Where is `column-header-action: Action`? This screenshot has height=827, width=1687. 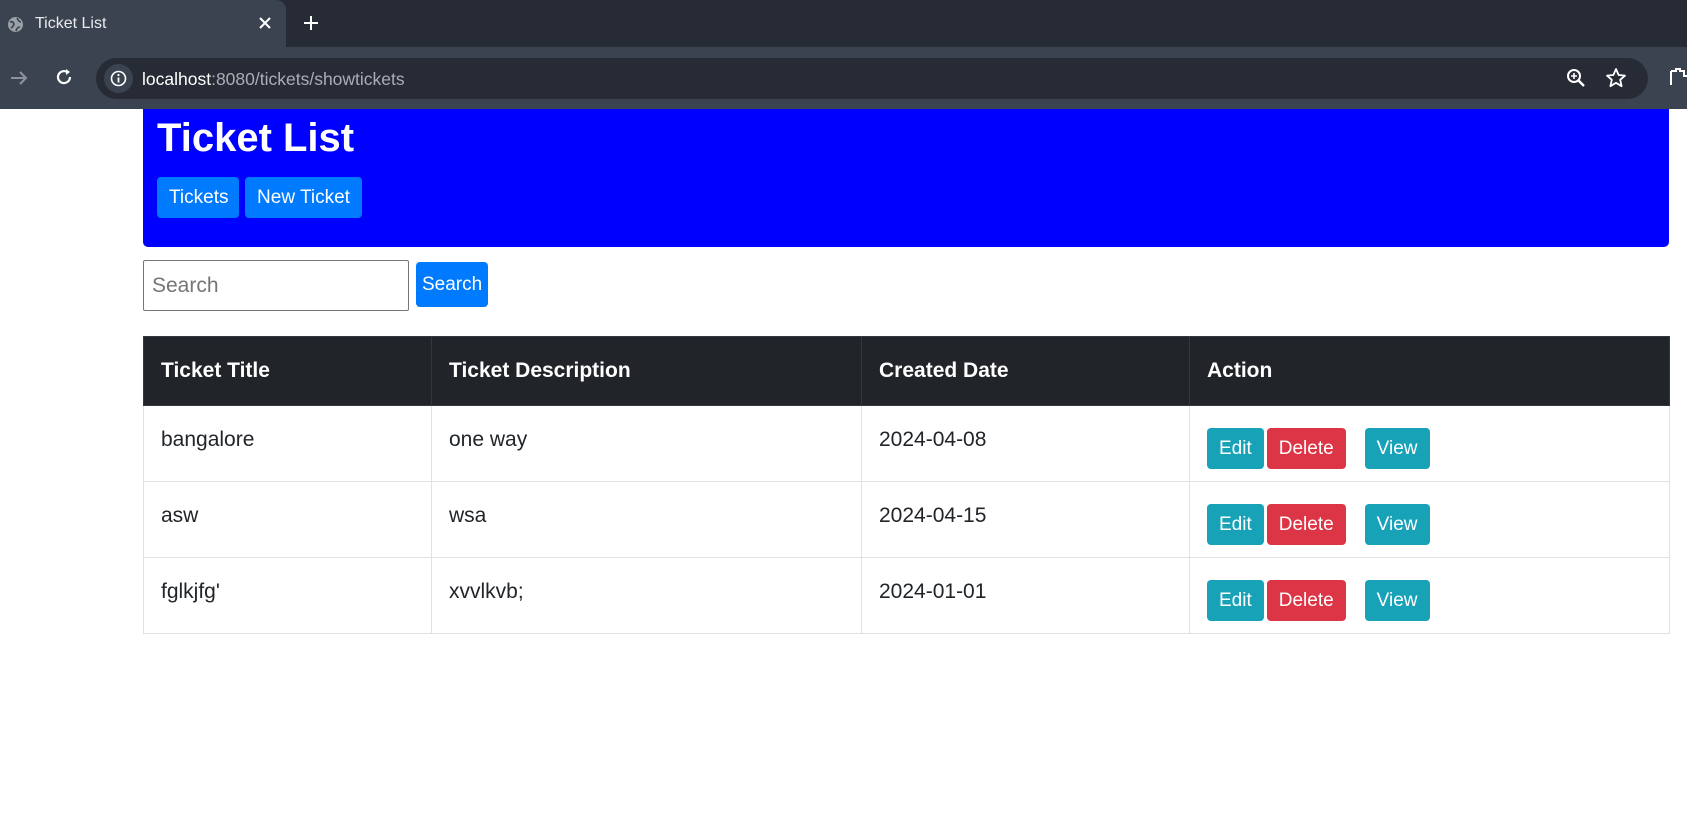
column-header-action: Action is located at coordinates (1429, 371).